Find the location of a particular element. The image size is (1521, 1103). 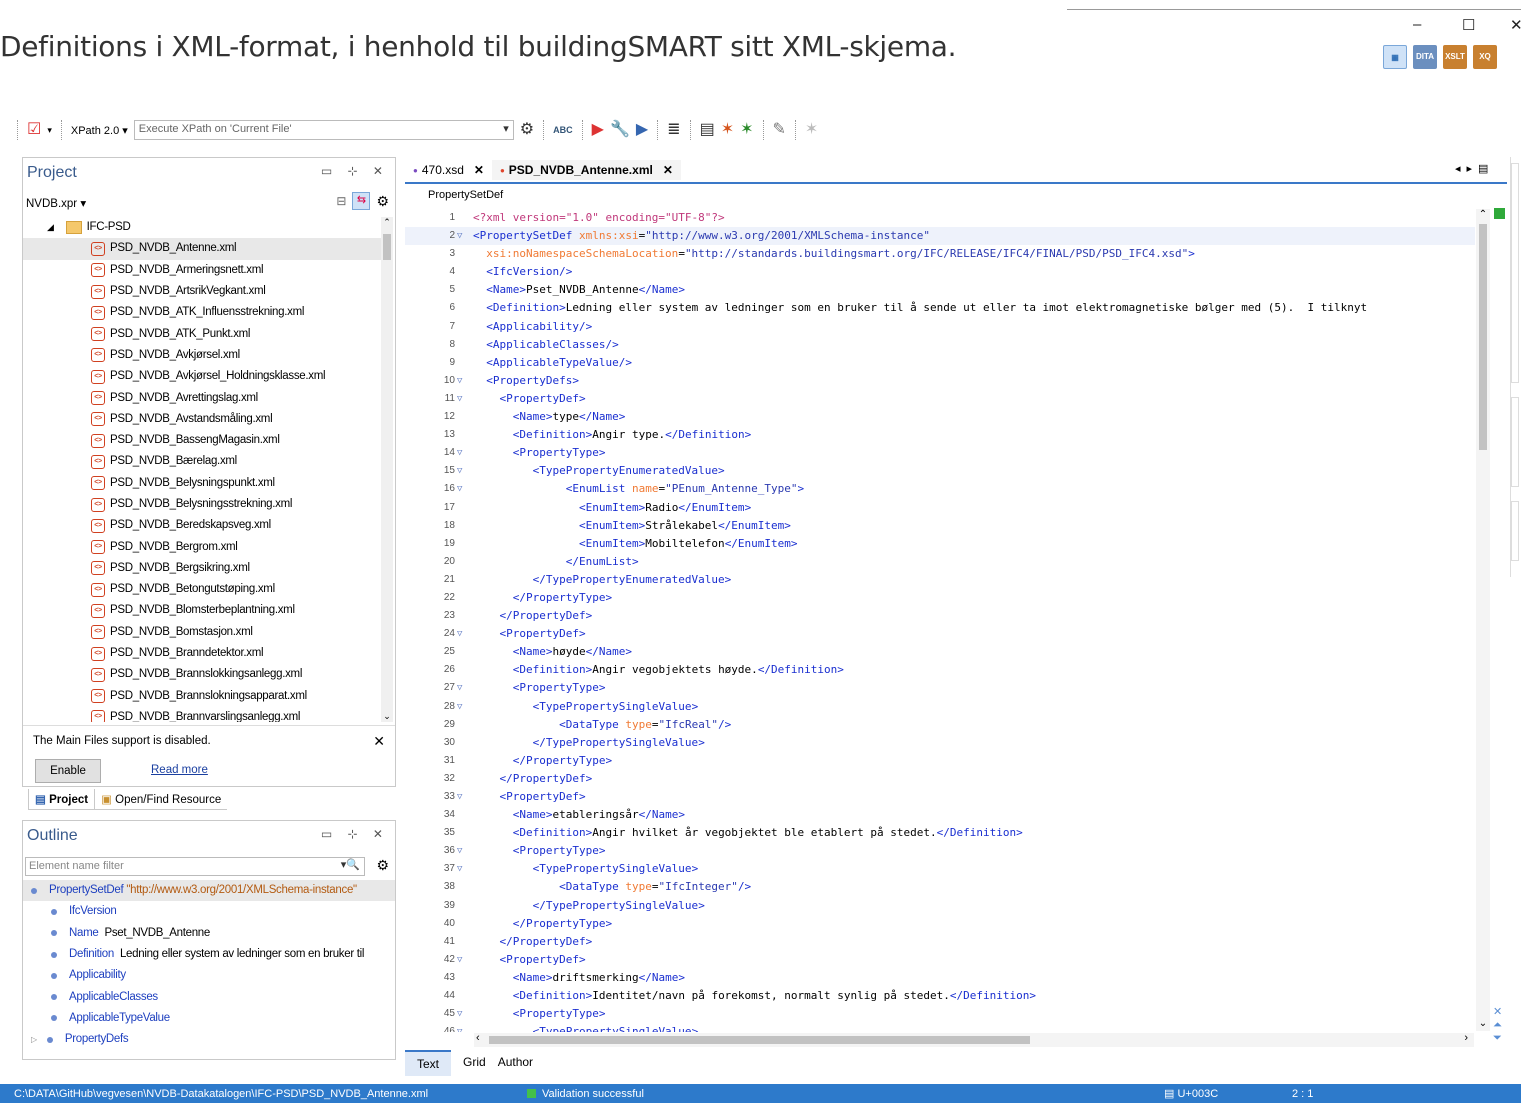

code-line: 43 <Name>driftsmerking</Name> is located at coordinates (940, 978).